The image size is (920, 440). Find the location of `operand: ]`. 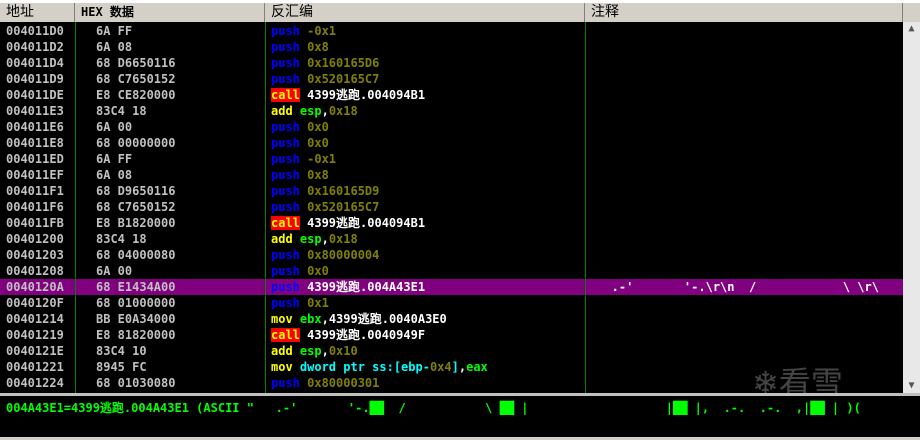

operand: ] is located at coordinates (455, 367).